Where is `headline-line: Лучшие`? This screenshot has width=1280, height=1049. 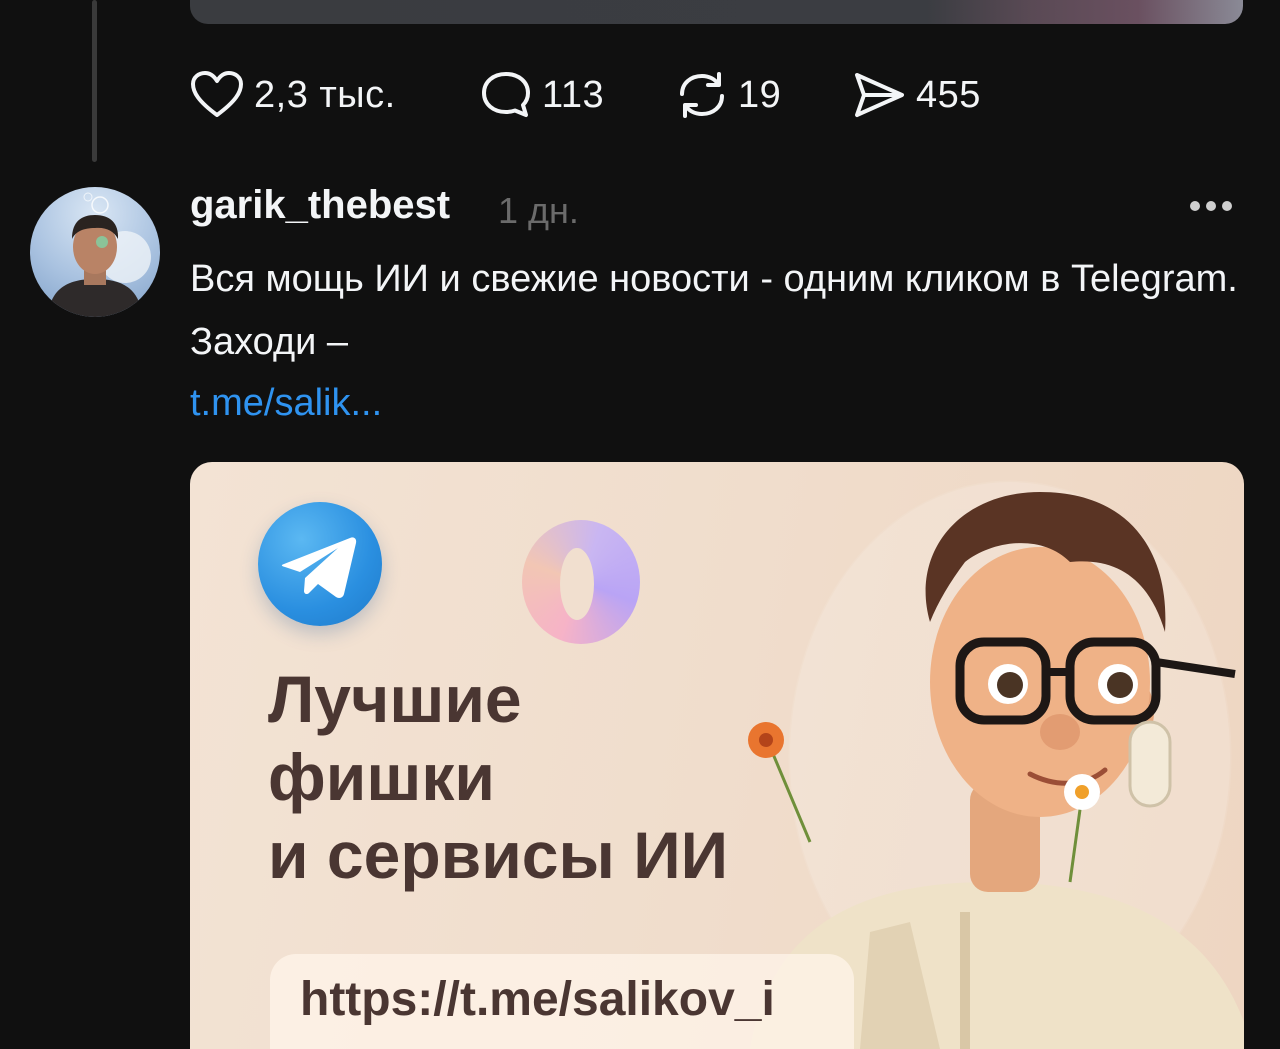
headline-line: Лучшие is located at coordinates (395, 699).